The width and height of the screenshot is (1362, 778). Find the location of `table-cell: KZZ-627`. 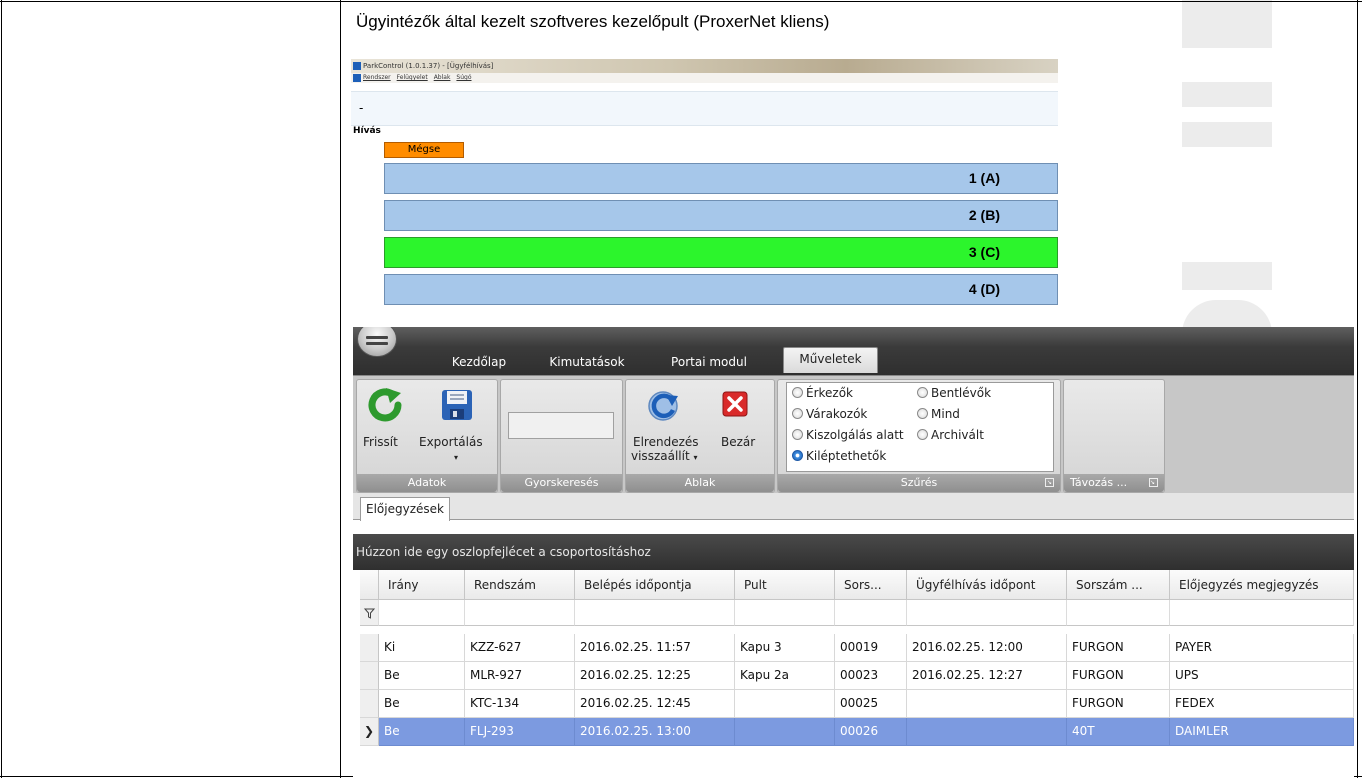

table-cell: KZZ-627 is located at coordinates (520, 648).